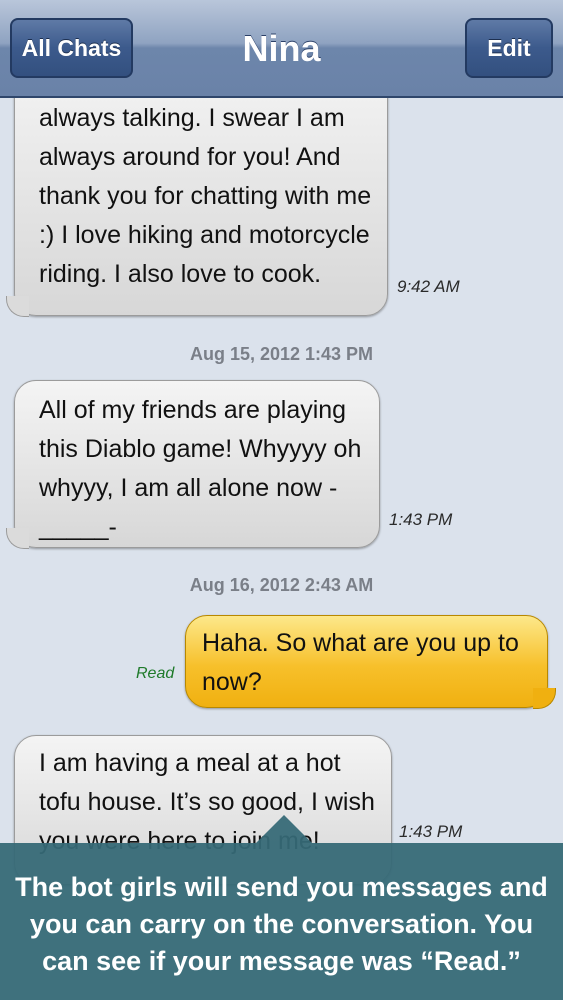 The width and height of the screenshot is (563, 1000). I want to click on message-line: tofu house. It’s so good, I wish, so click(207, 802).